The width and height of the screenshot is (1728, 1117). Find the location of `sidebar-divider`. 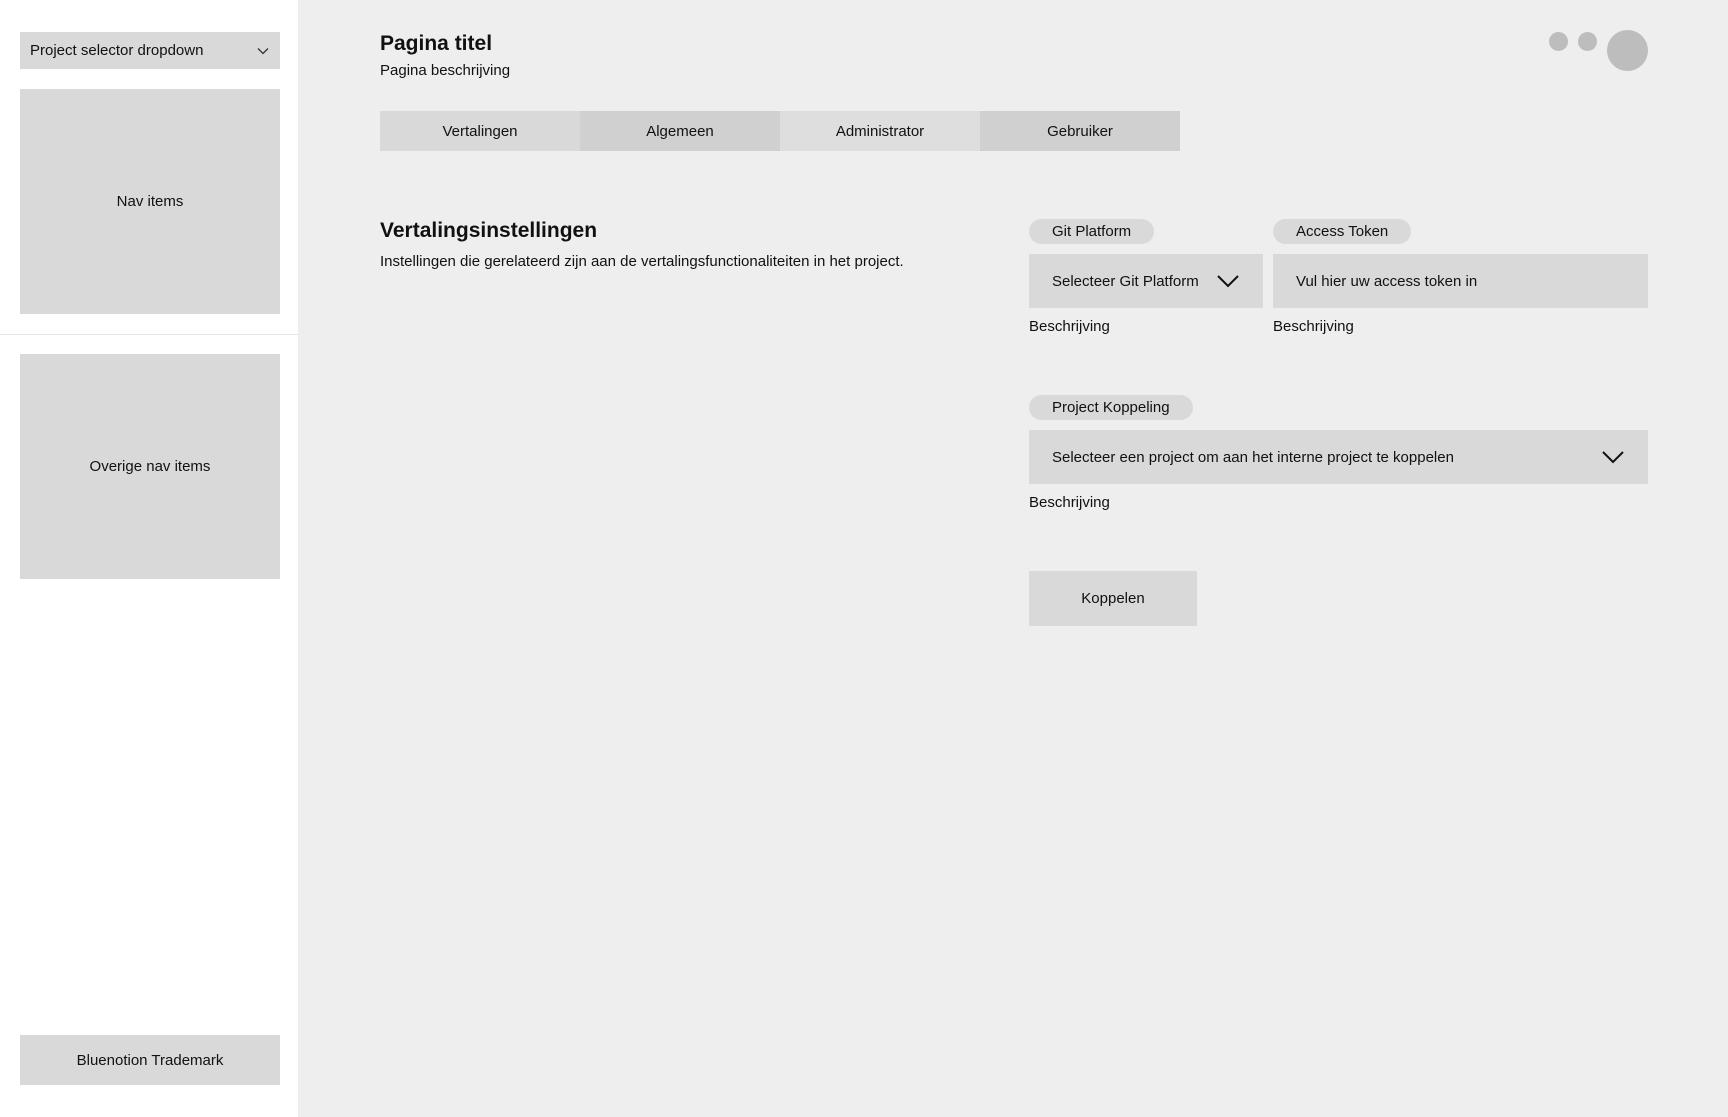

sidebar-divider is located at coordinates (149, 334).